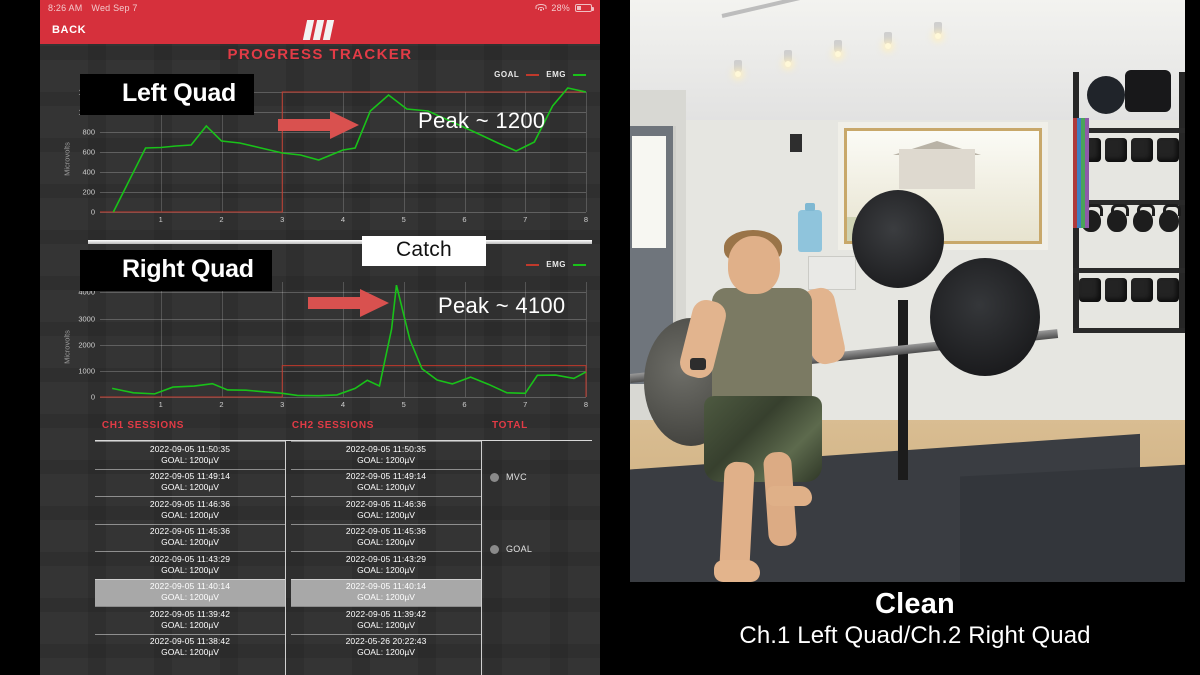  What do you see at coordinates (796, 143) in the screenshot?
I see `wall-speaker` at bounding box center [796, 143].